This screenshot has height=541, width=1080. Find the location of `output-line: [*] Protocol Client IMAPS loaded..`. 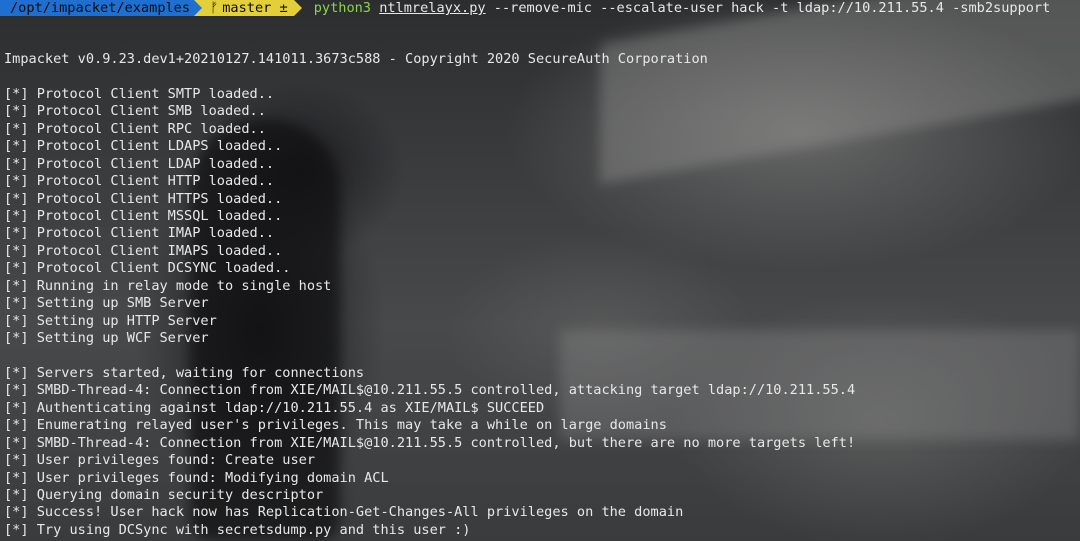

output-line: [*] Protocol Client IMAPS loaded.. is located at coordinates (143, 250).